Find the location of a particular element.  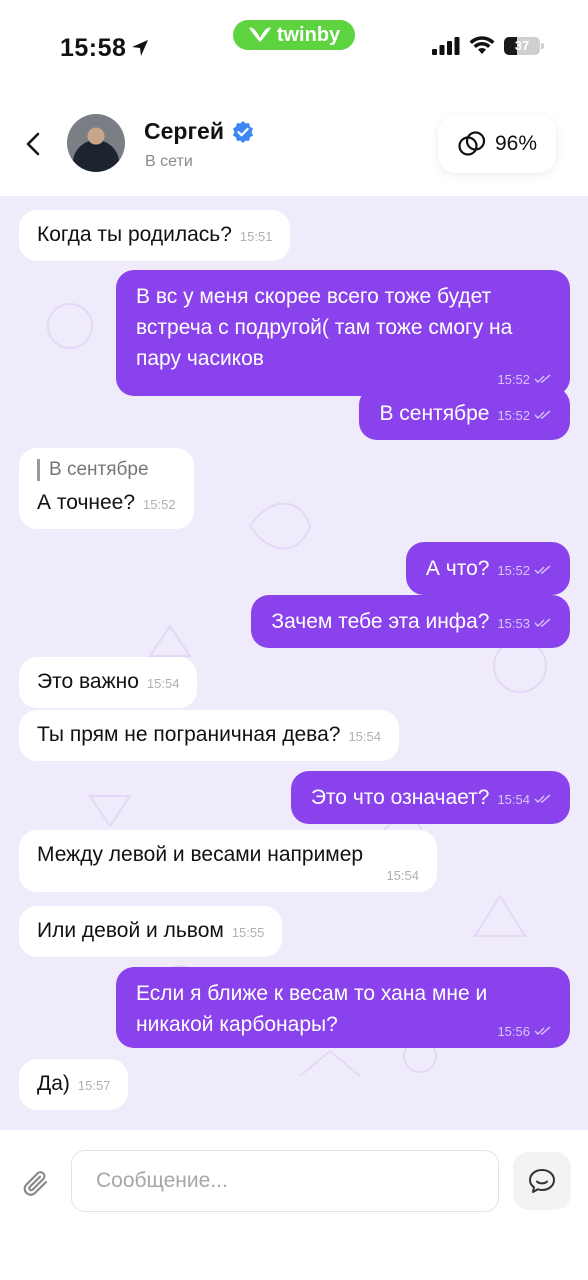

message-outgoing: А что? 15:52 is located at coordinates (487, 568).